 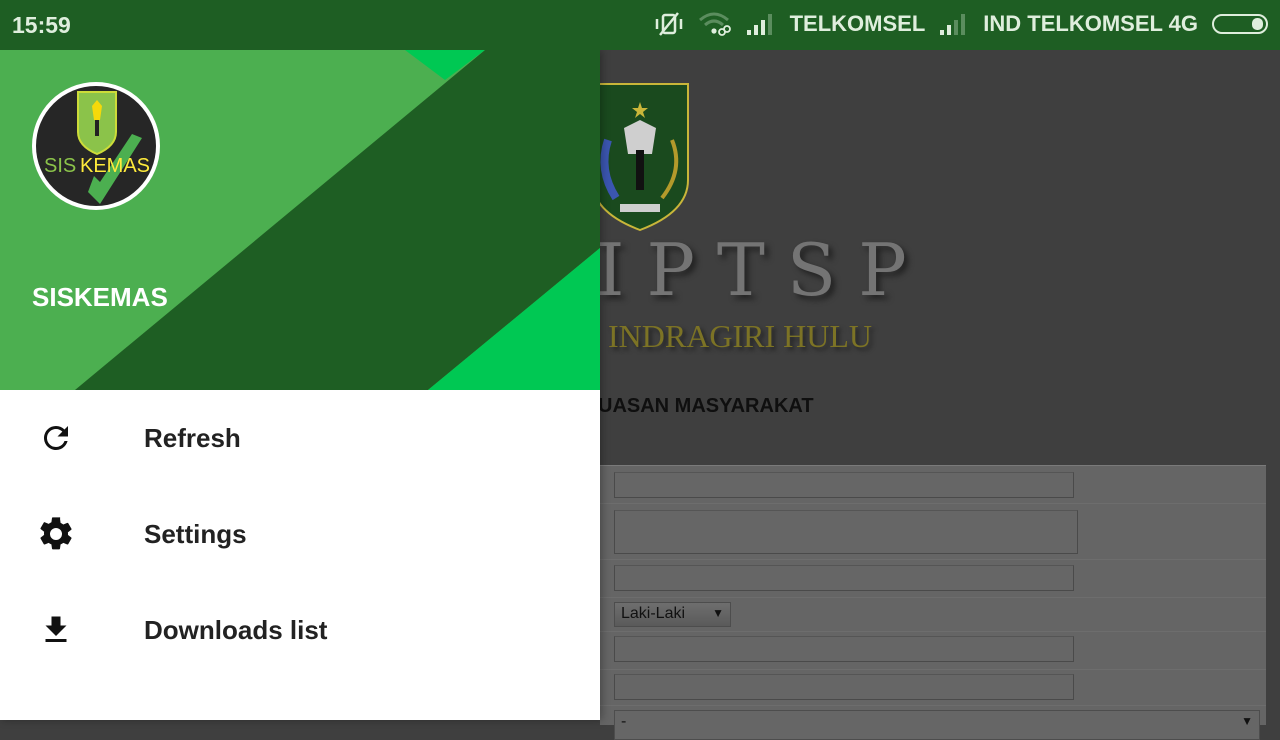 I want to click on category-select-value: -, so click(x=624, y=721).